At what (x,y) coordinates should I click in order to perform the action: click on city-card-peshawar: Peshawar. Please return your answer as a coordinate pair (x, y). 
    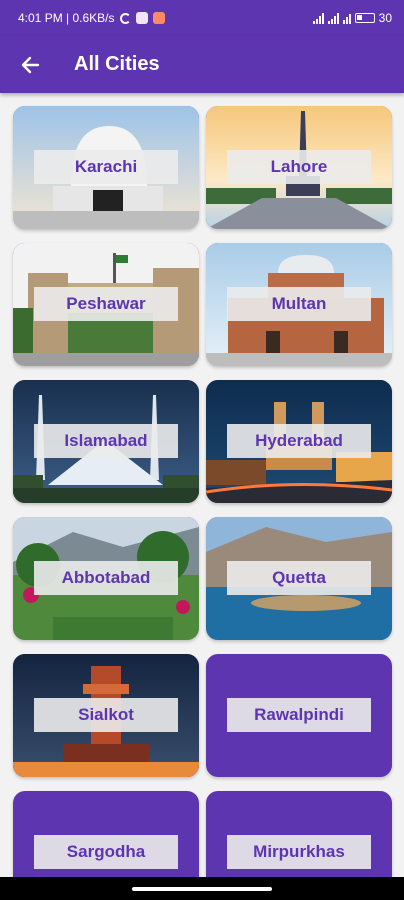
    Looking at the image, I should click on (106, 304).